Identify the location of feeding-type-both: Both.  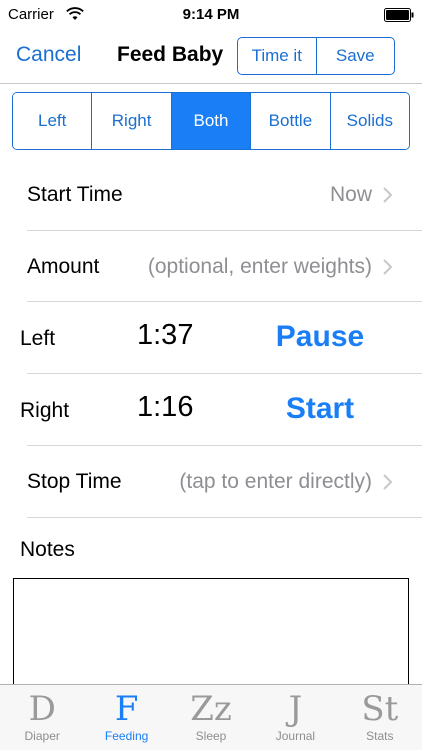
(210, 121).